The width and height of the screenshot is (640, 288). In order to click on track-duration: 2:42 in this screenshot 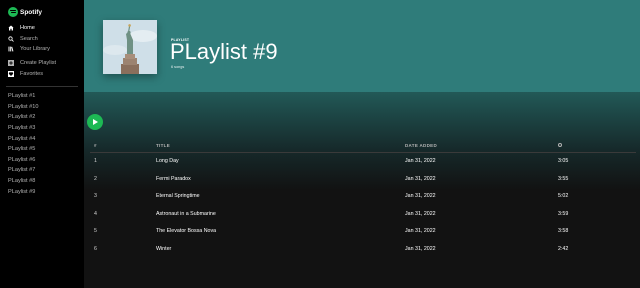, I will do `click(563, 248)`.